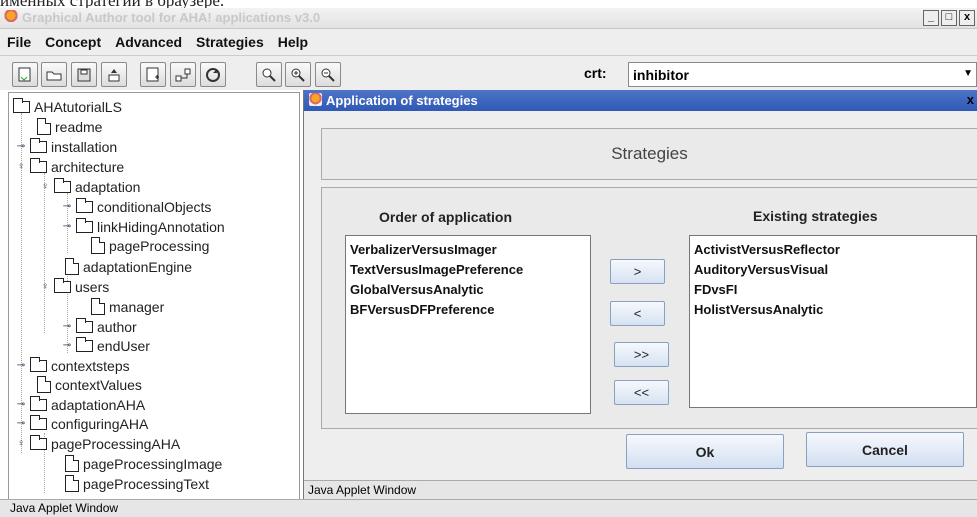  What do you see at coordinates (137, 483) in the screenshot?
I see `tree-item-pageprocessingtext: pageProcessingText` at bounding box center [137, 483].